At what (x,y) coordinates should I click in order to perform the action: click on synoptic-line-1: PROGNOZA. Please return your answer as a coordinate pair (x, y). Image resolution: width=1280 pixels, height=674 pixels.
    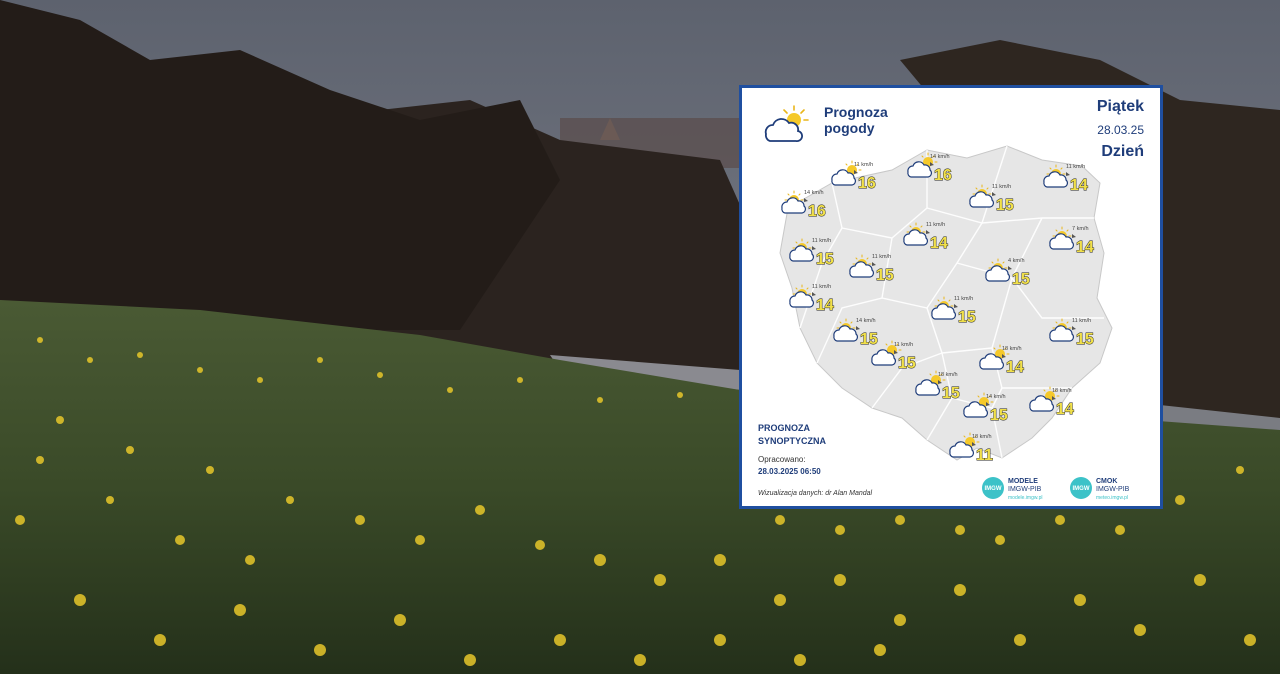
    Looking at the image, I should click on (784, 428).